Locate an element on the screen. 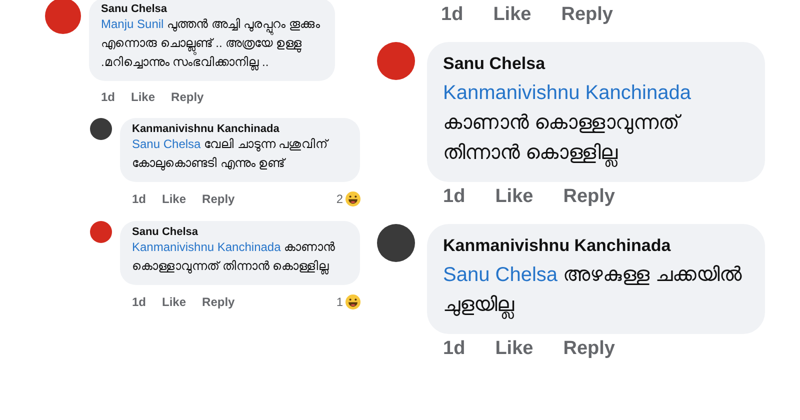  comment-text: Sanu Chelsa വേലി ചാടുന്ന പശുവിന് കോലുകൊണ്ടടി എന്നും ഉണ്ട് is located at coordinates (231, 154).